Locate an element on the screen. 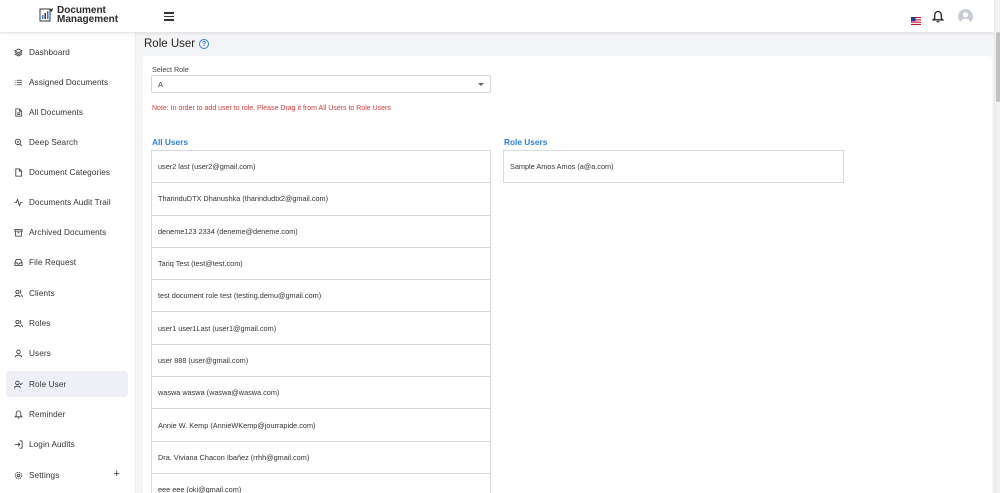  dashboard-icon is located at coordinates (18, 52).